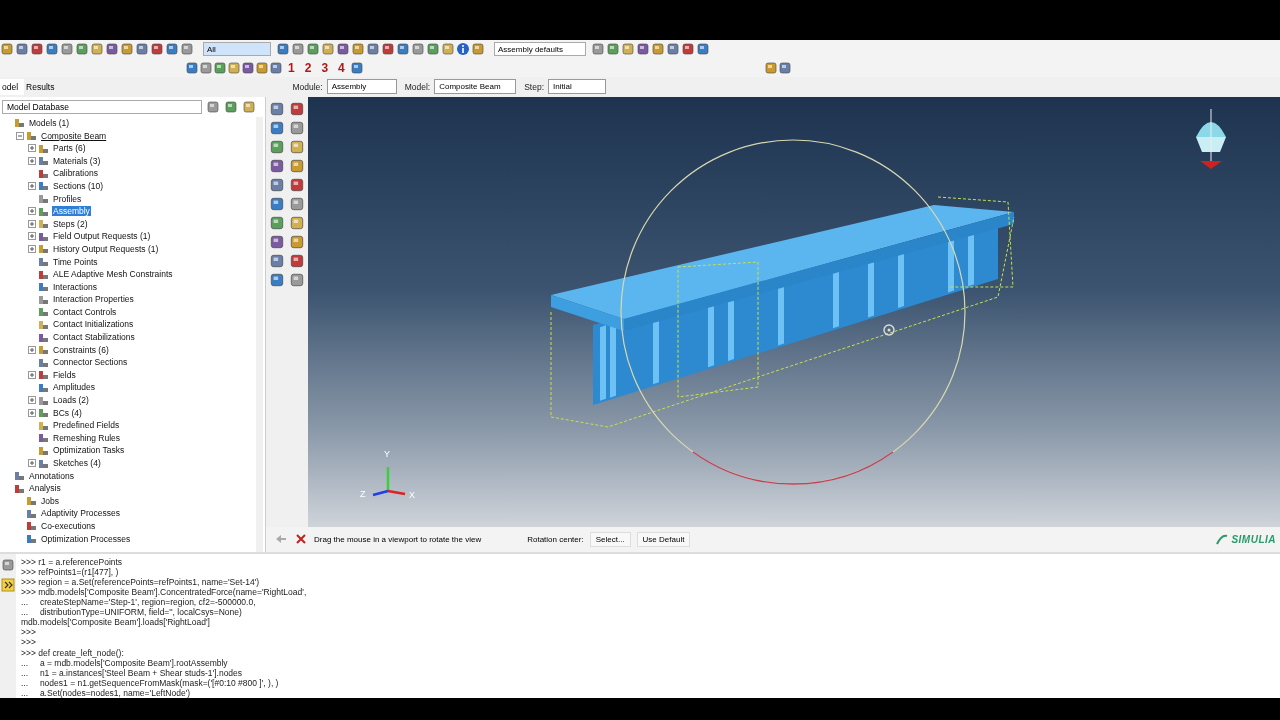  What do you see at coordinates (361, 87) in the screenshot?
I see `context-select: Assembly` at bounding box center [361, 87].